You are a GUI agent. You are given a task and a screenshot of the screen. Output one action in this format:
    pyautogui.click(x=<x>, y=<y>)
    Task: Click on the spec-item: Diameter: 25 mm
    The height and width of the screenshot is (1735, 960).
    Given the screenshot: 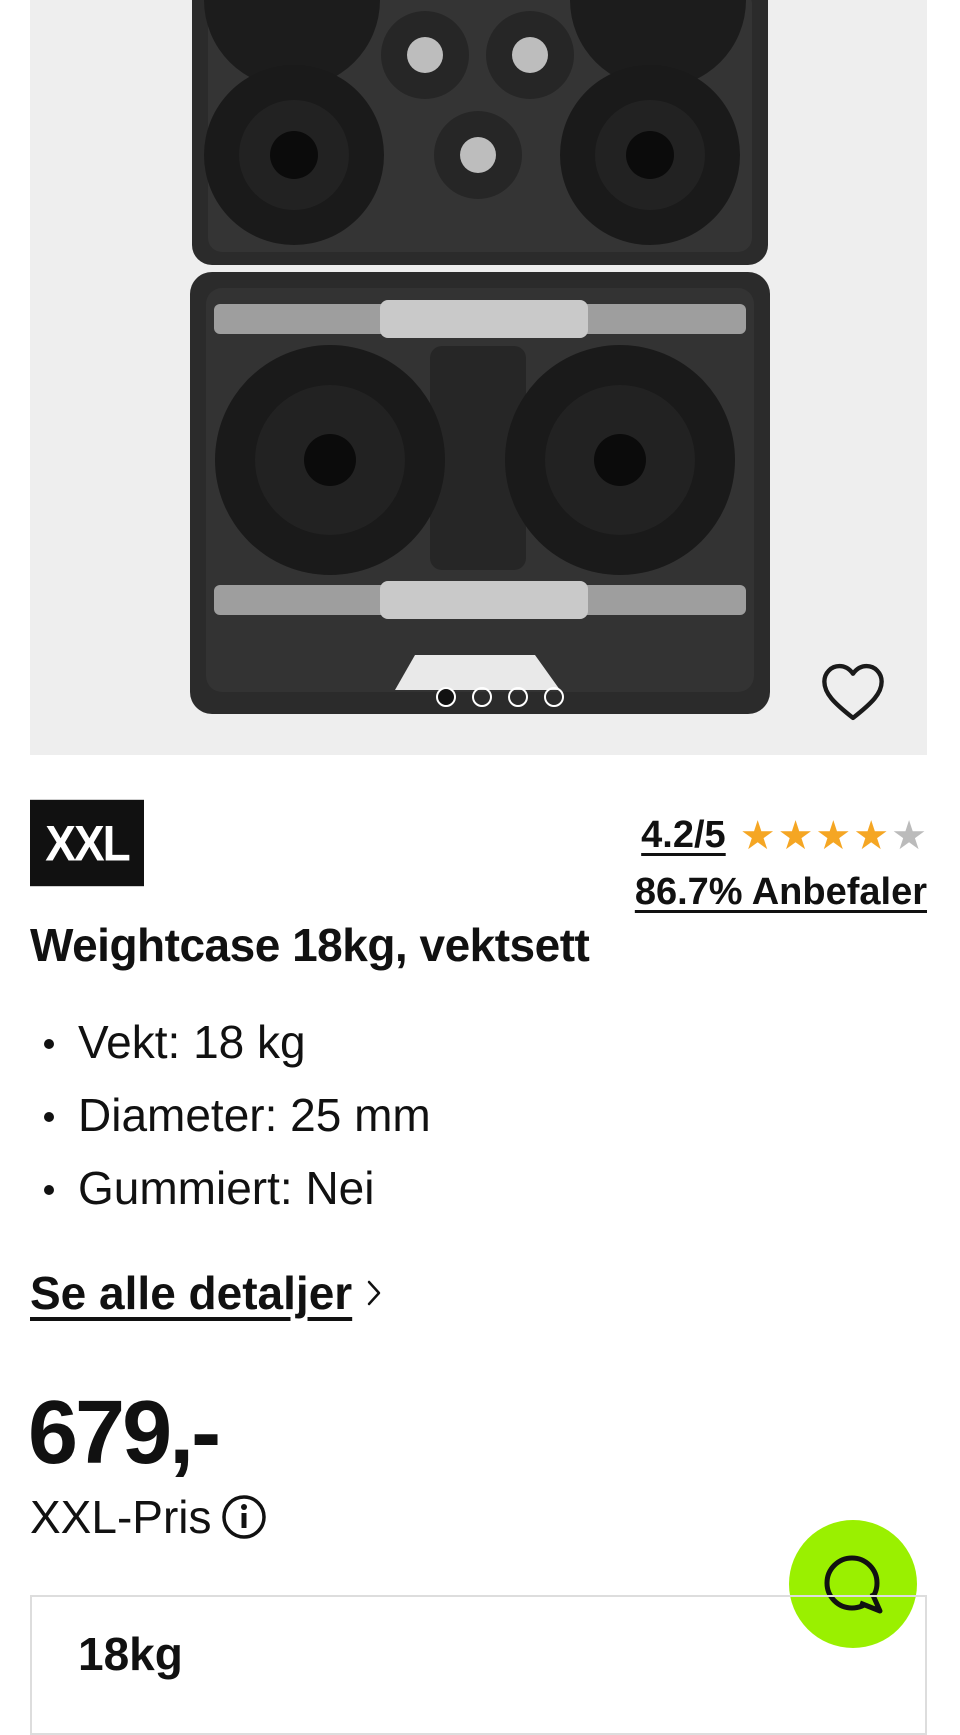 What is the action you would take?
    pyautogui.click(x=230, y=1121)
    